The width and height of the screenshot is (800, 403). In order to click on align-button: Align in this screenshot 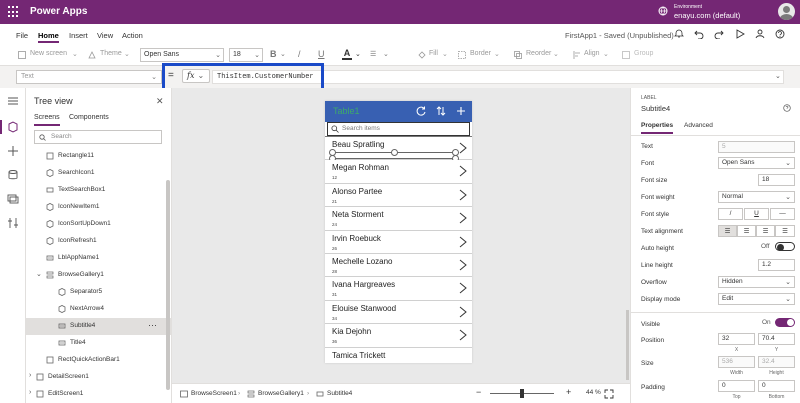, I will do `click(592, 53)`.